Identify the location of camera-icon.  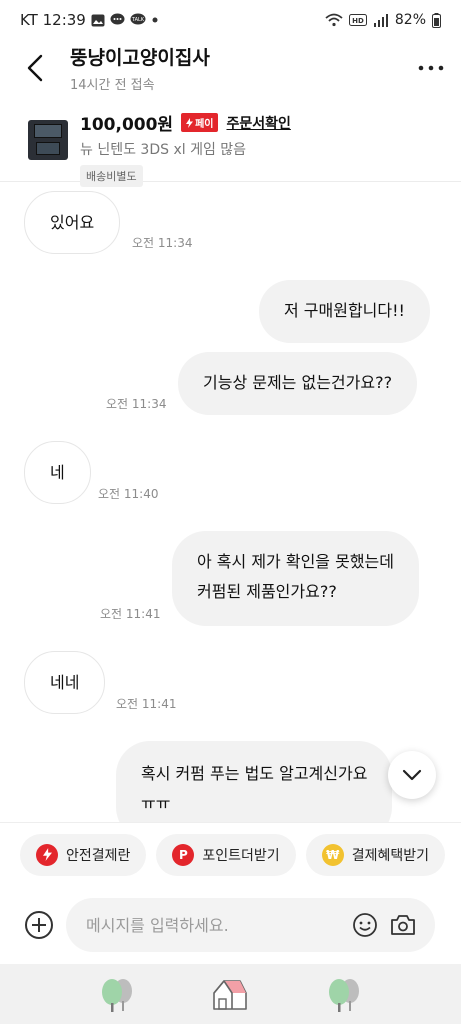
(403, 925).